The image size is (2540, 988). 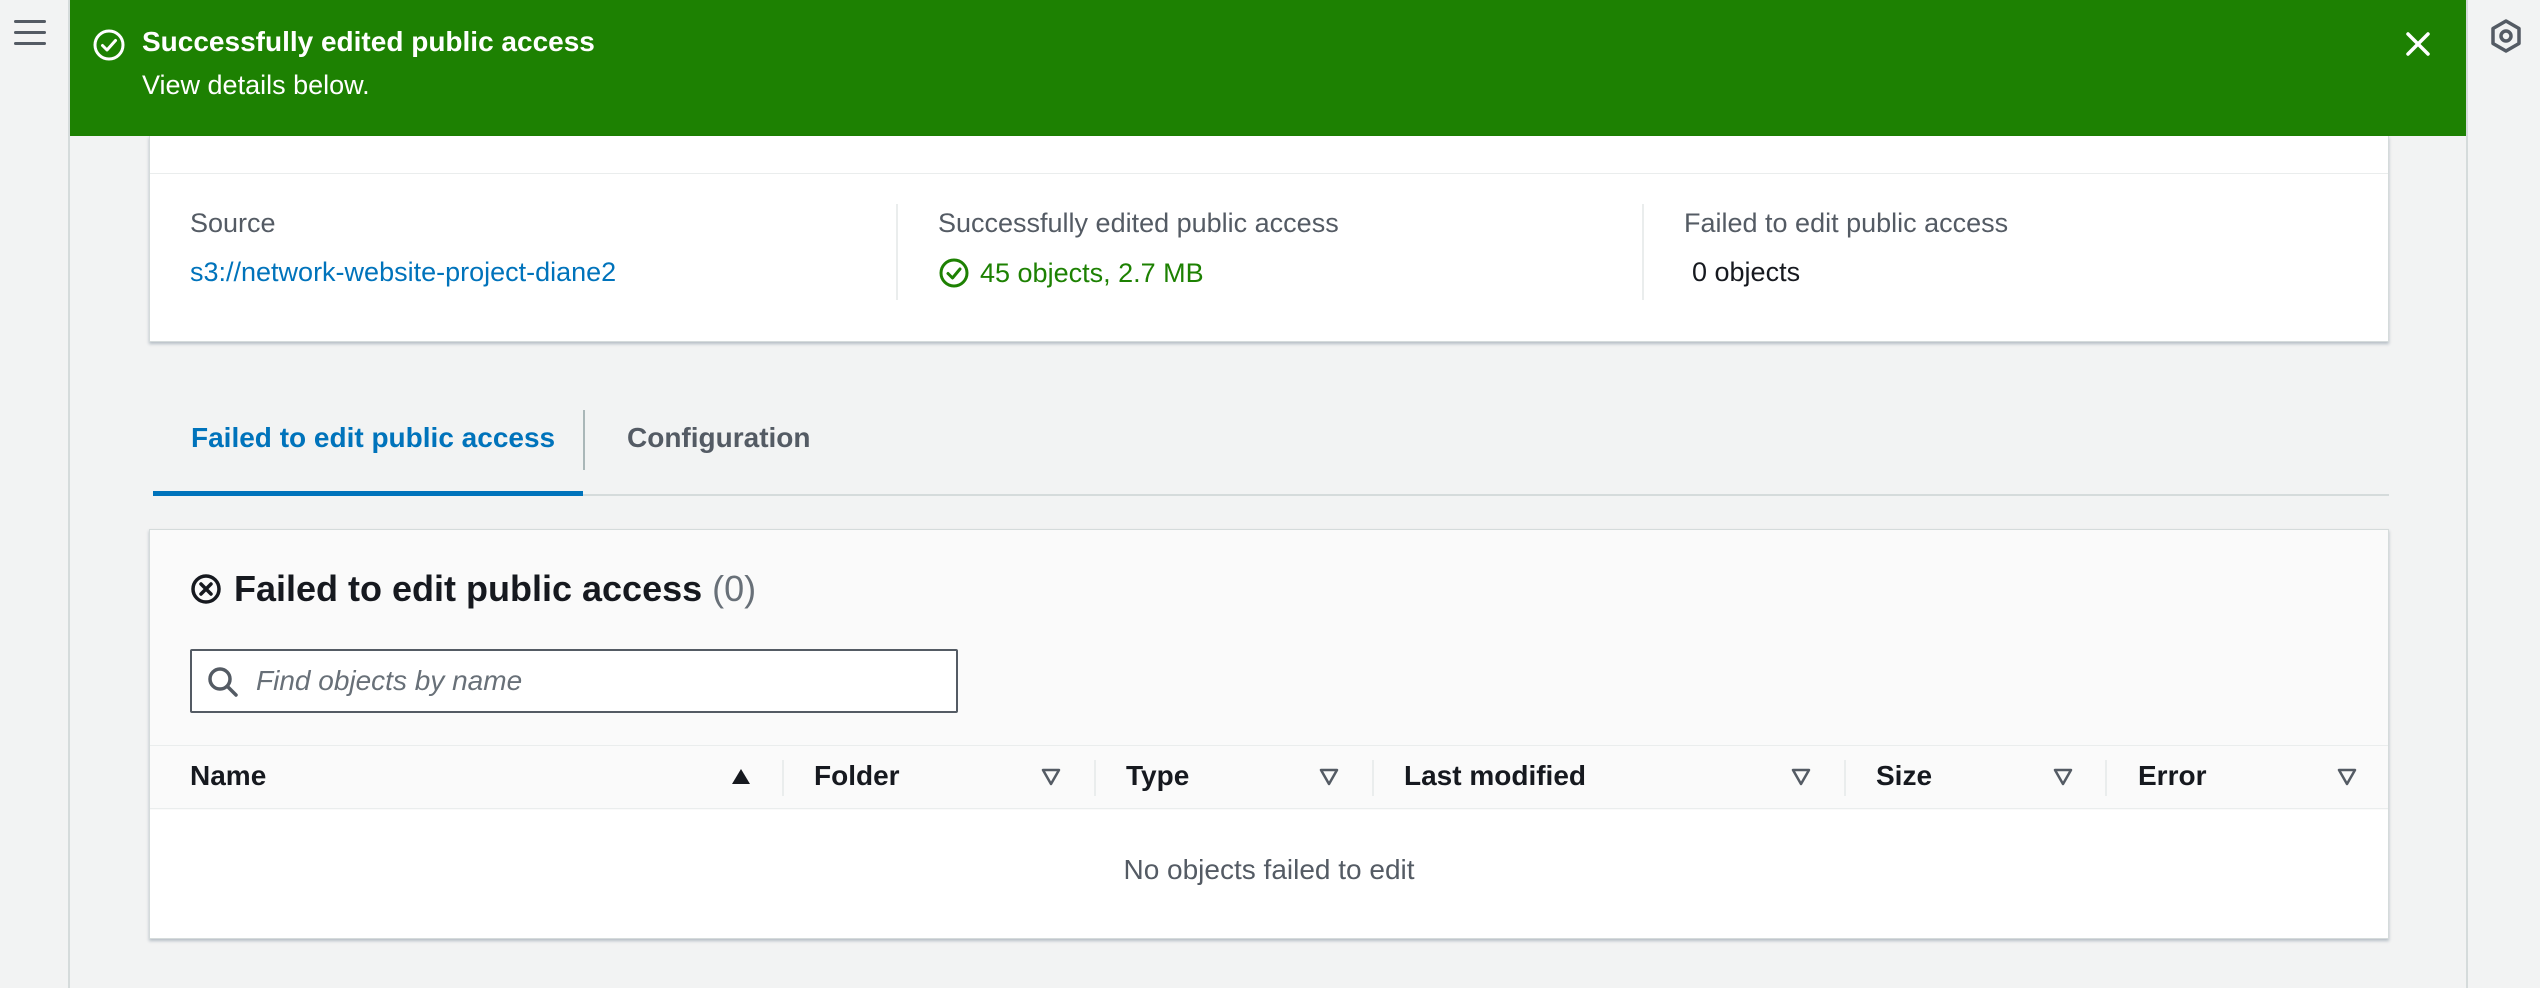 I want to click on column-header-type: Type, so click(x=1157, y=777).